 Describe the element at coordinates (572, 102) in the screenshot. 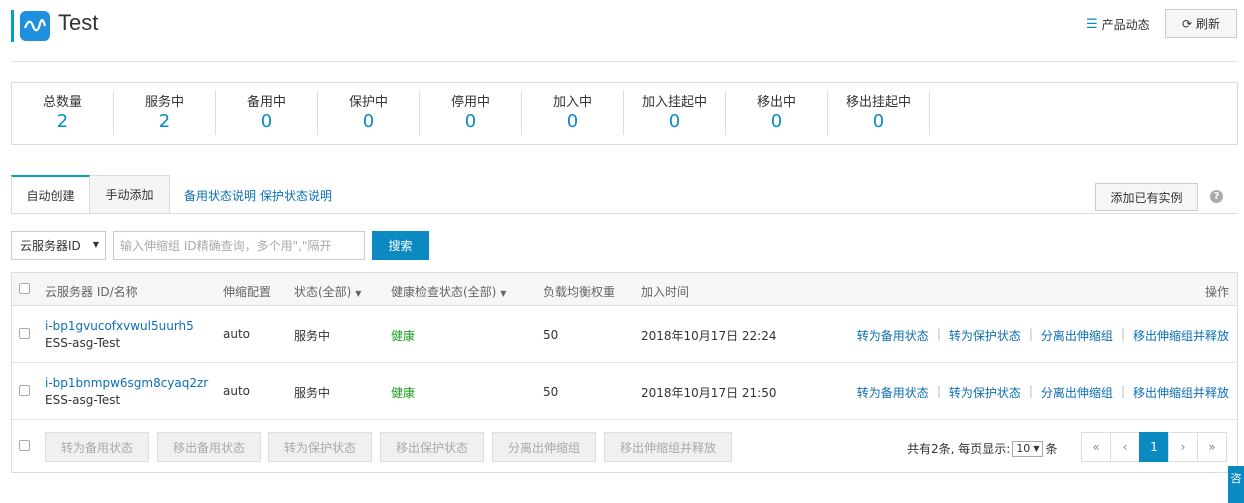

I see `stat-label: 加入中` at that location.